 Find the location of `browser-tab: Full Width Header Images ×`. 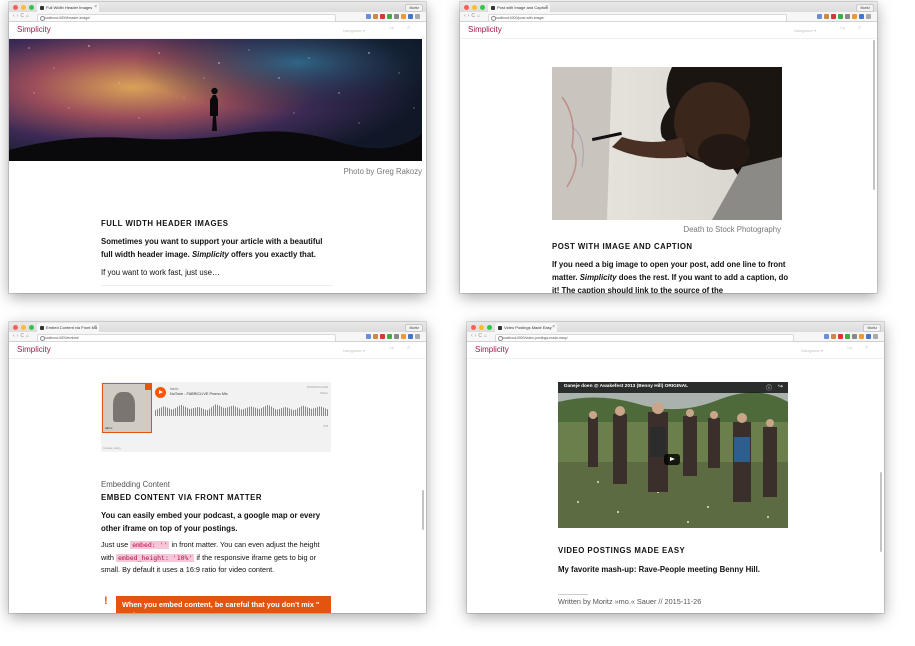

browser-tab: Full Width Header Images × is located at coordinates (68, 7).